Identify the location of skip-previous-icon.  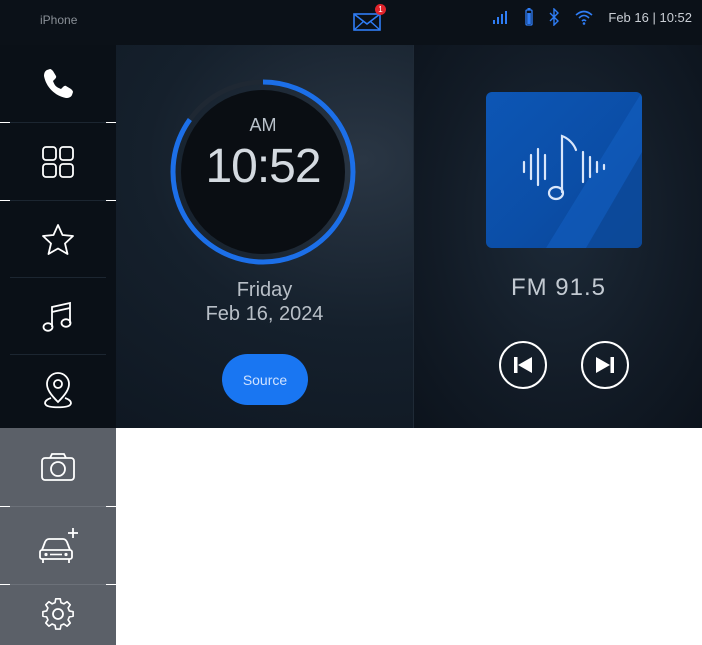
(523, 365).